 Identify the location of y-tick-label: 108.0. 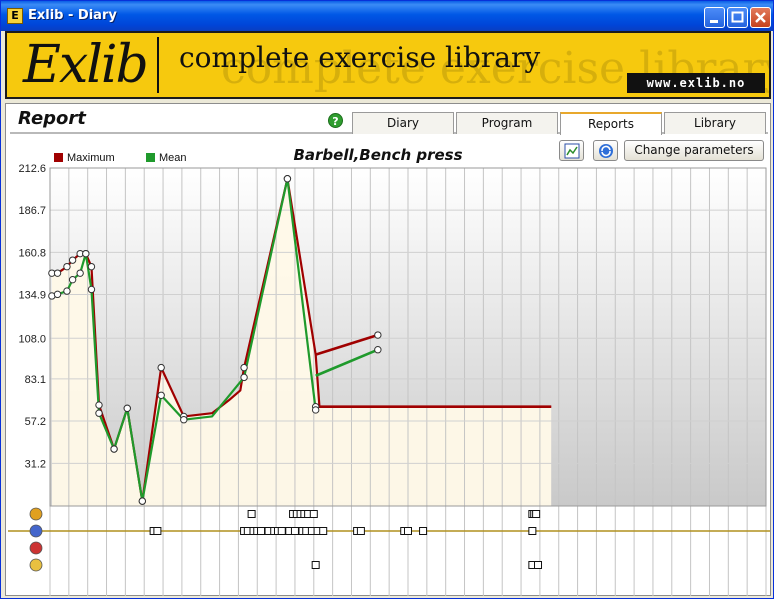
(32, 339).